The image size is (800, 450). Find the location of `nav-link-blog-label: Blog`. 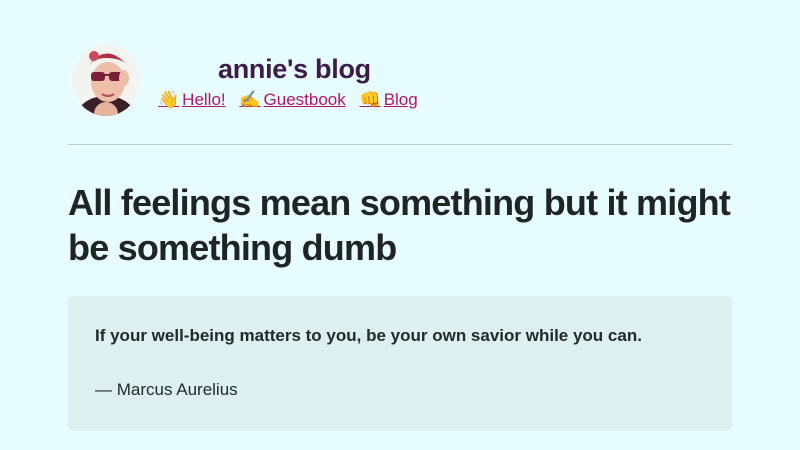

nav-link-blog-label: Blog is located at coordinates (400, 99).